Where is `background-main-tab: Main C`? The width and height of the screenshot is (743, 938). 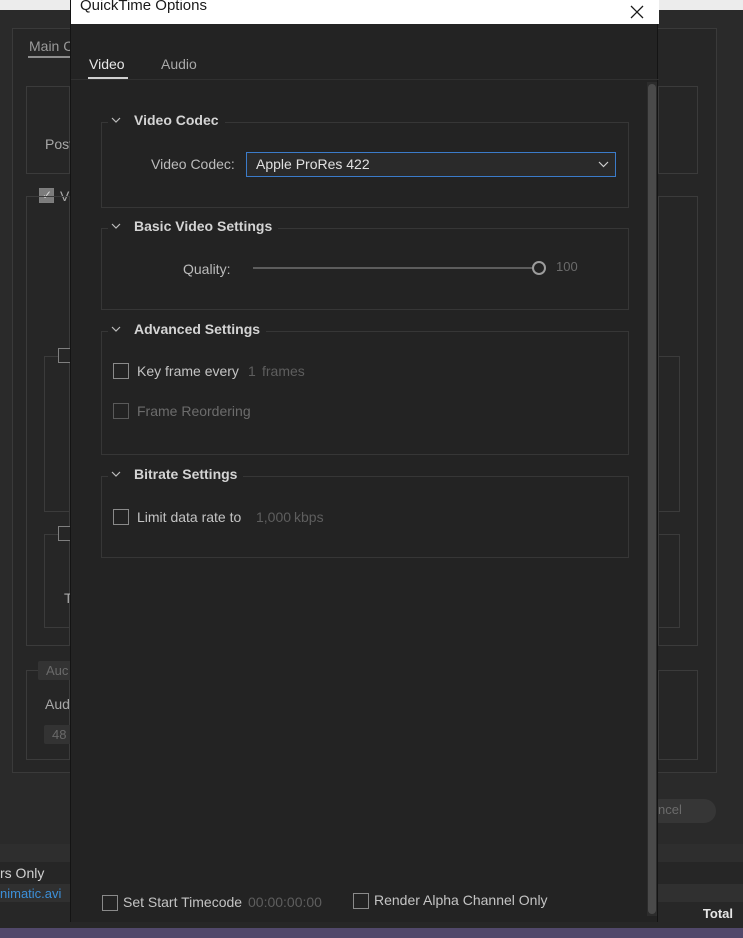 background-main-tab: Main C is located at coordinates (51, 46).